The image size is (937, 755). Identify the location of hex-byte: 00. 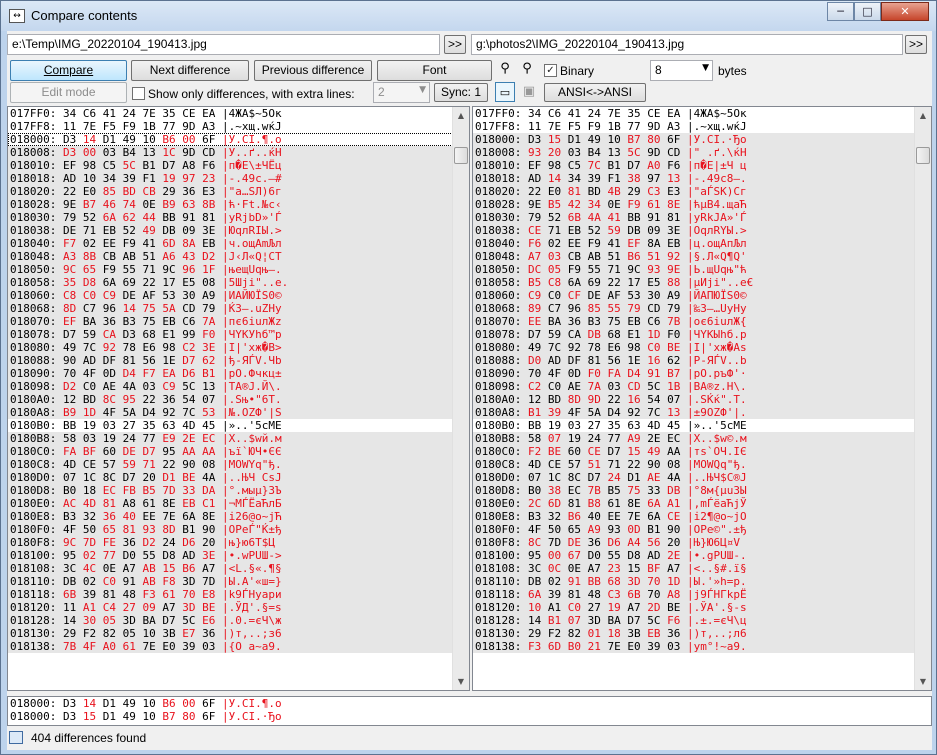
(188, 139).